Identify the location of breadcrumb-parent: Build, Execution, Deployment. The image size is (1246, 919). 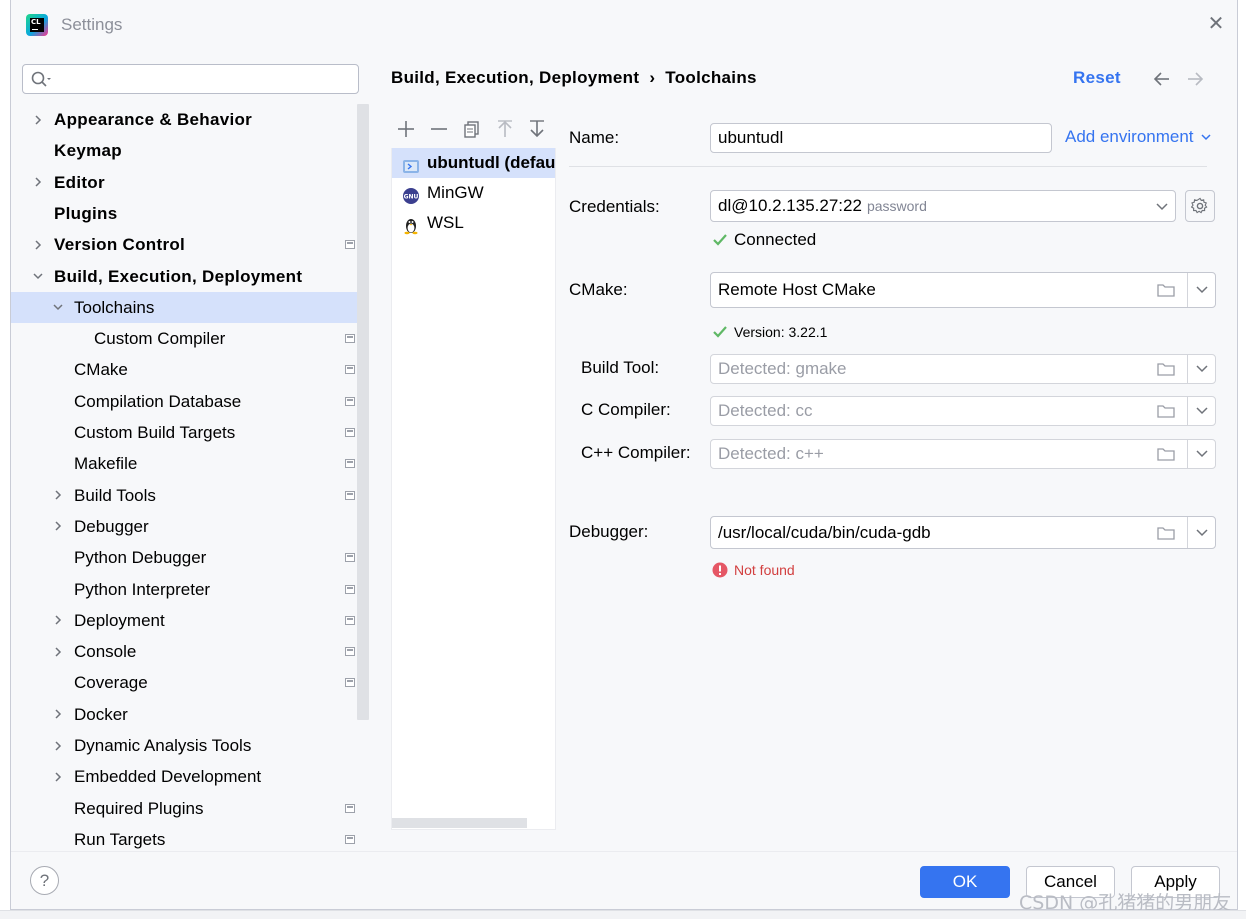
(515, 77).